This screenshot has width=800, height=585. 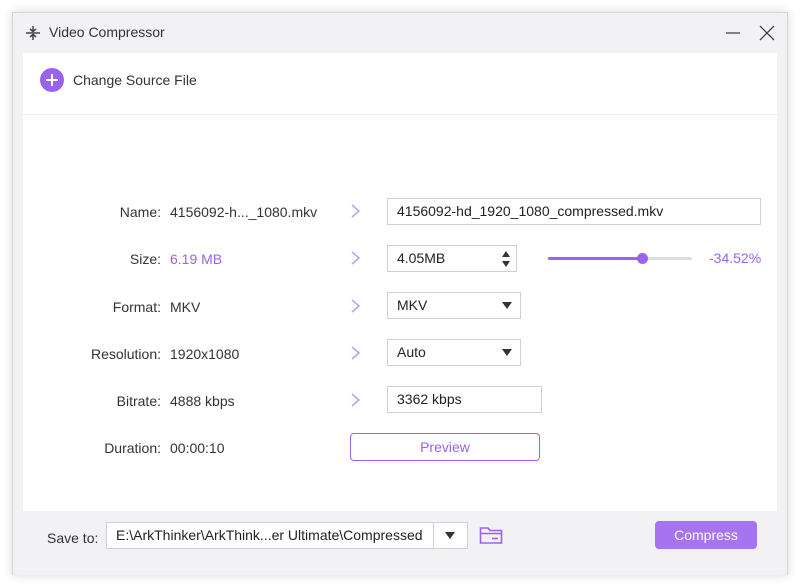 I want to click on source-name-value: 4156092-h..._1080.mkv, so click(x=244, y=212).